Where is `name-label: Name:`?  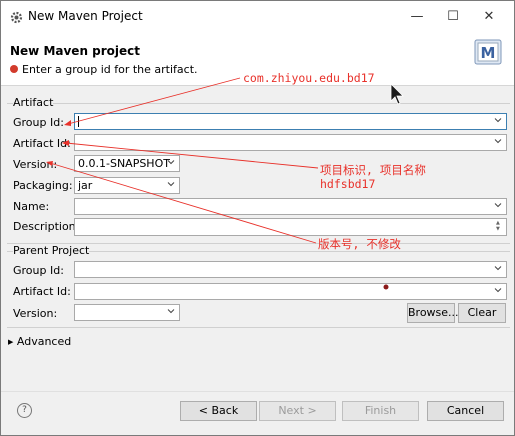
name-label: Name: is located at coordinates (31, 206).